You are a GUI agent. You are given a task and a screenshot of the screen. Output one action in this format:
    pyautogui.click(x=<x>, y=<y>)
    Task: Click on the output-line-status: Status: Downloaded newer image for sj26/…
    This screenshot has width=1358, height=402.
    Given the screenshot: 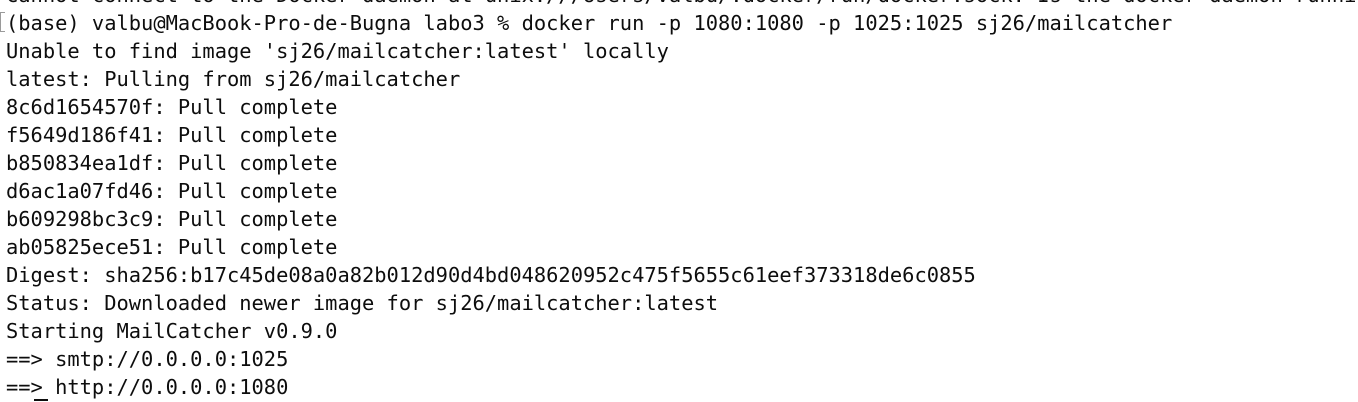 What is the action you would take?
    pyautogui.click(x=362, y=303)
    